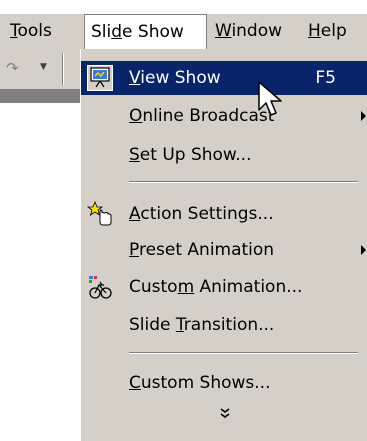 The width and height of the screenshot is (367, 441). I want to click on redo-icon: ↷, so click(12, 68).